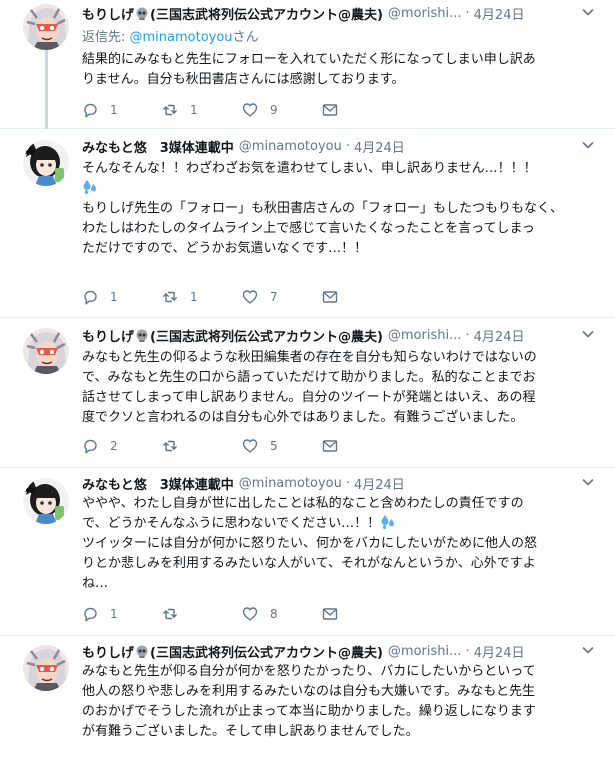 The height and width of the screenshot is (781, 615). I want to click on replying-to: 返信先: @minamotoyouさん, so click(170, 37).